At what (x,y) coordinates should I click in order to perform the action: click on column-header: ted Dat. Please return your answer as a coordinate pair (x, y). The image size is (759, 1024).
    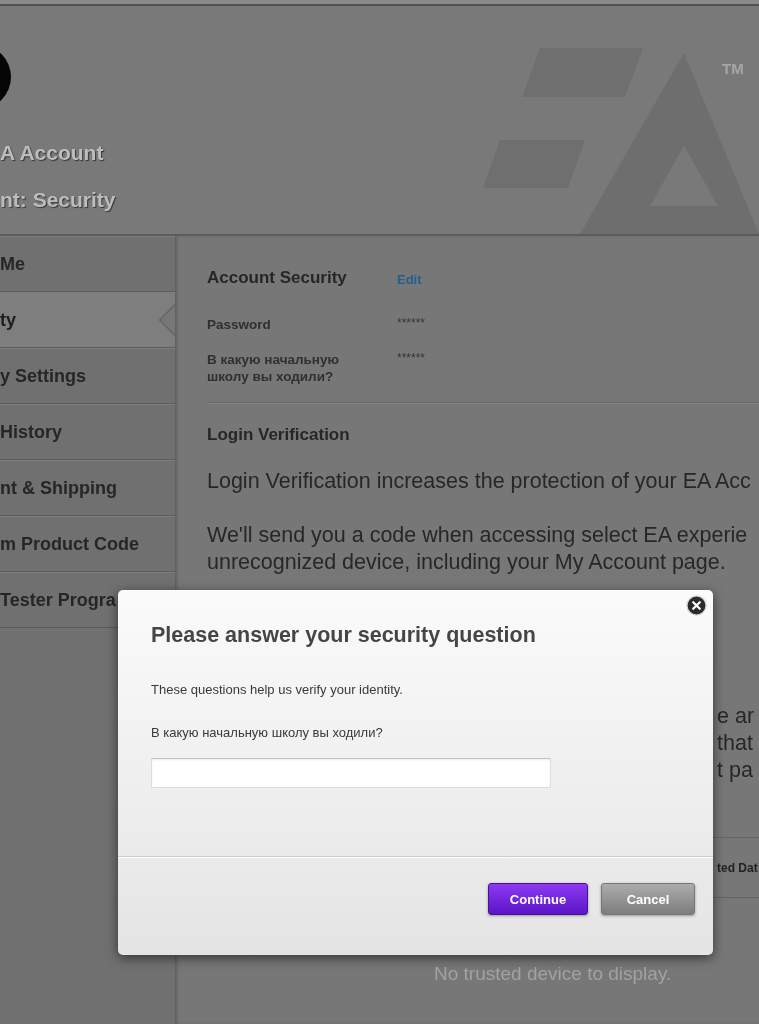
    Looking at the image, I should click on (737, 867).